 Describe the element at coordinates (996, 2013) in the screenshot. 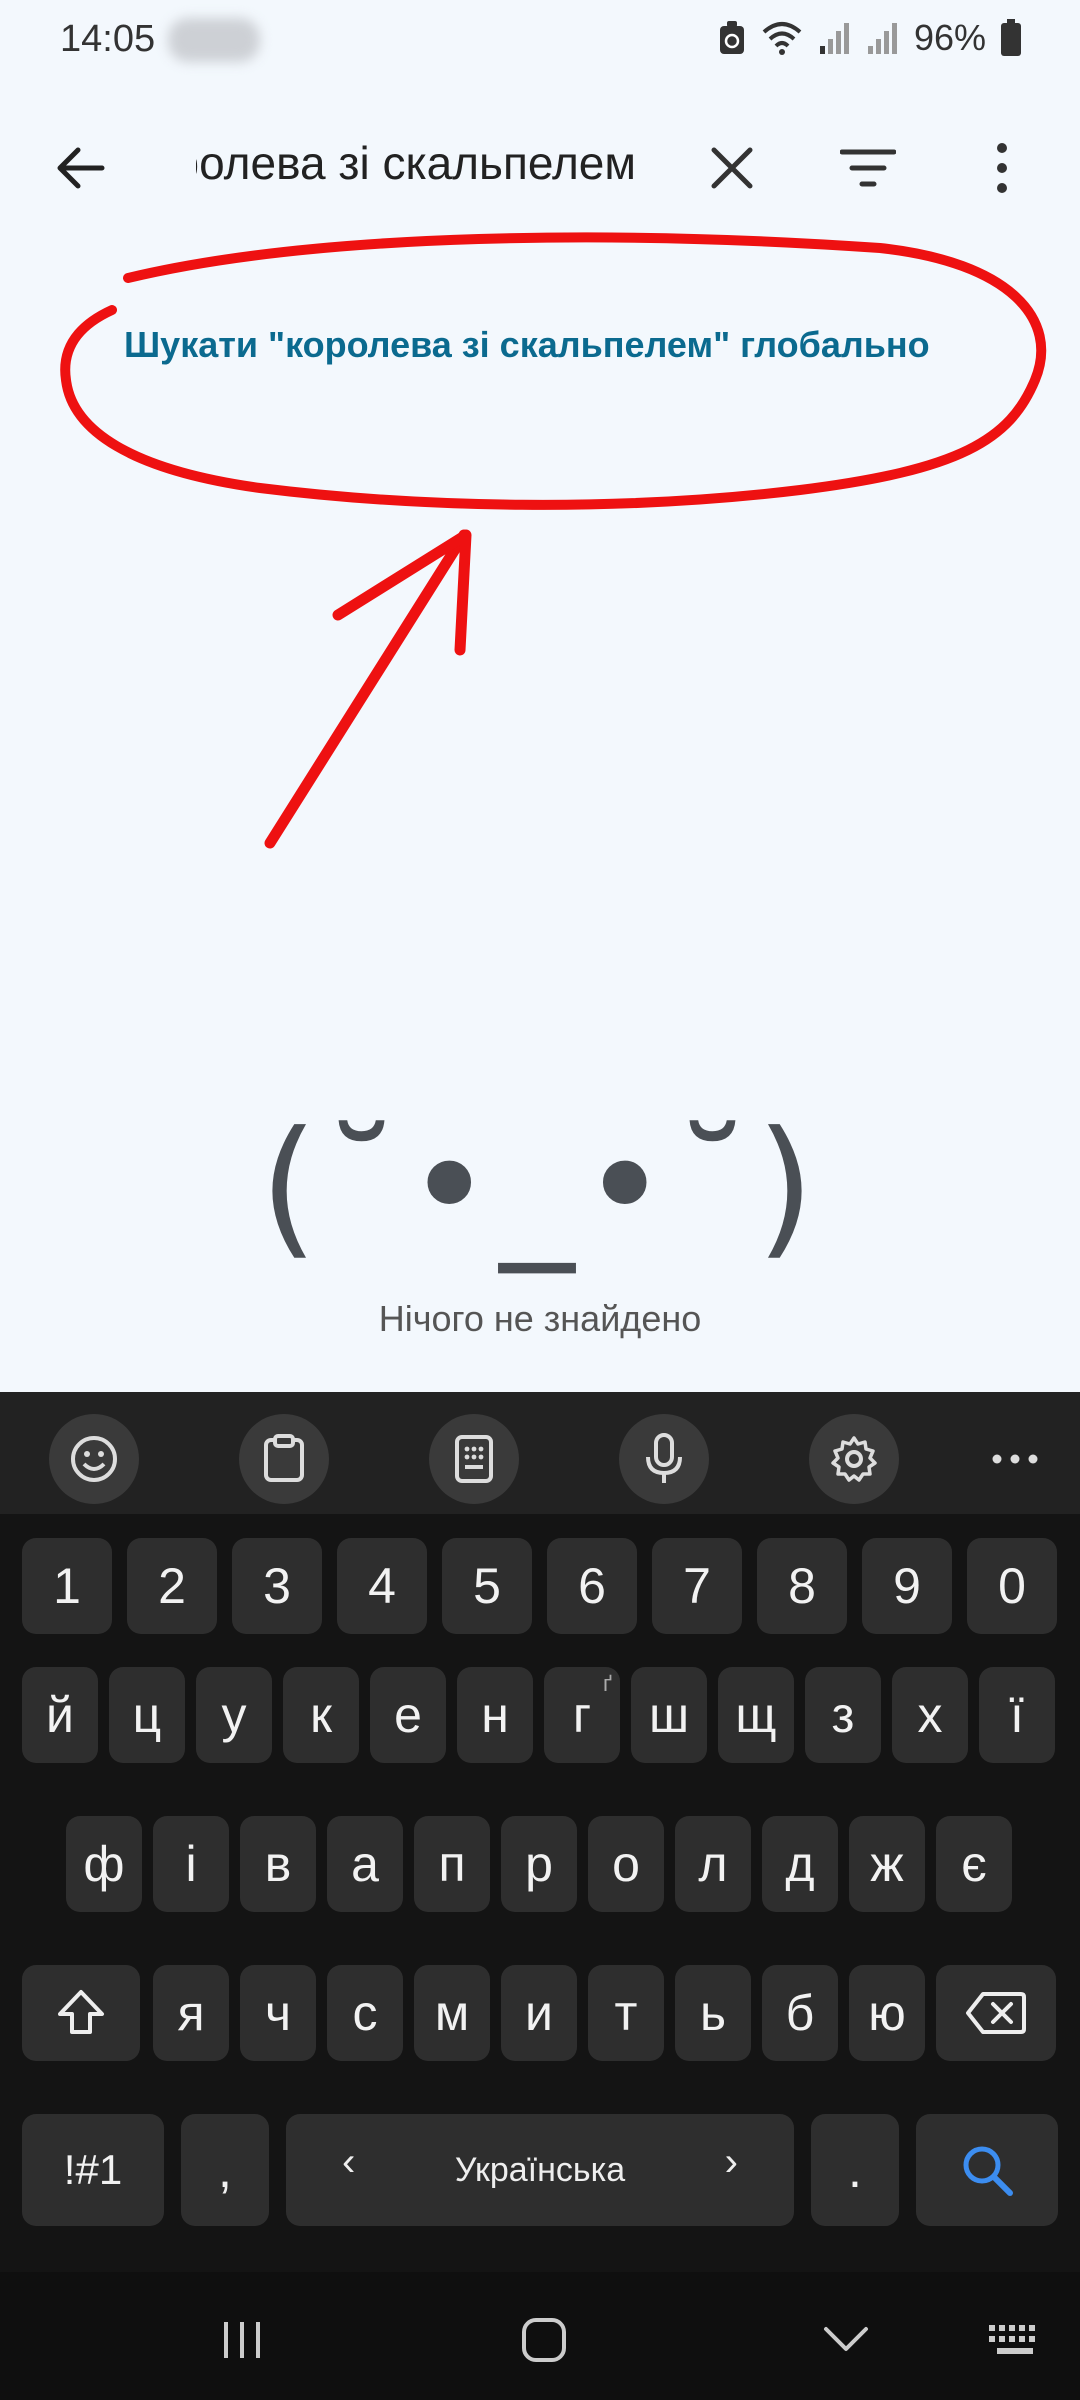

I see `backspace-key` at that location.